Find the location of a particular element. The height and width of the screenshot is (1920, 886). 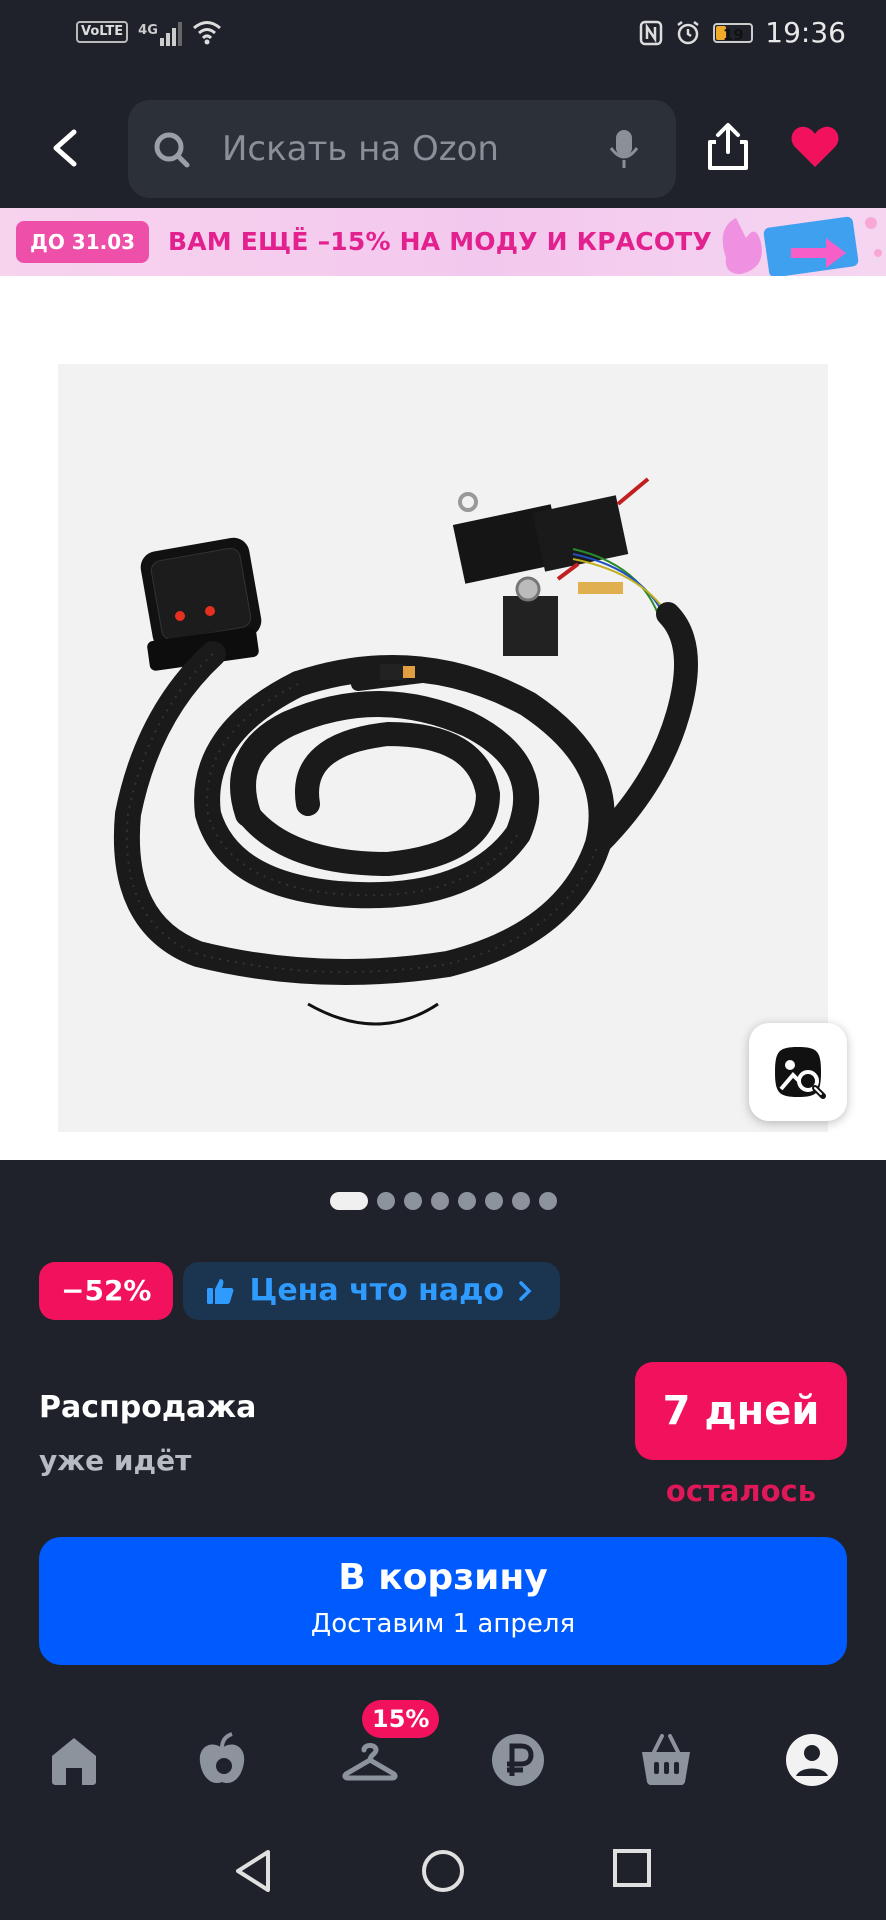

signal-icon: 4G is located at coordinates (160, 32).